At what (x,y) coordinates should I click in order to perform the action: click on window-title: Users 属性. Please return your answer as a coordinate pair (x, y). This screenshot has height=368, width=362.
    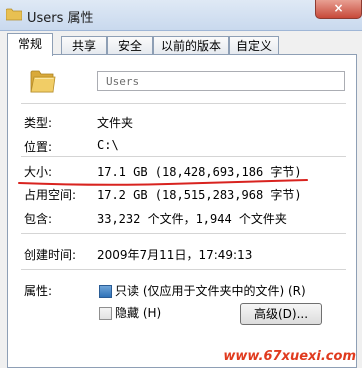
    Looking at the image, I should click on (60, 18).